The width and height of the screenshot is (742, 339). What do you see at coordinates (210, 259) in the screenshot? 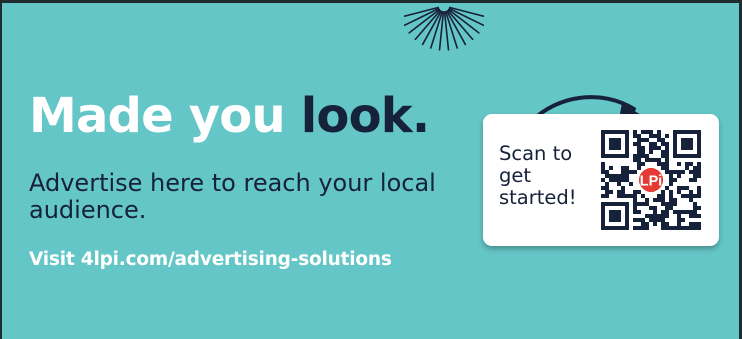
I see `advertising-link: Visit 4lpi.com/advertising-solutions` at bounding box center [210, 259].